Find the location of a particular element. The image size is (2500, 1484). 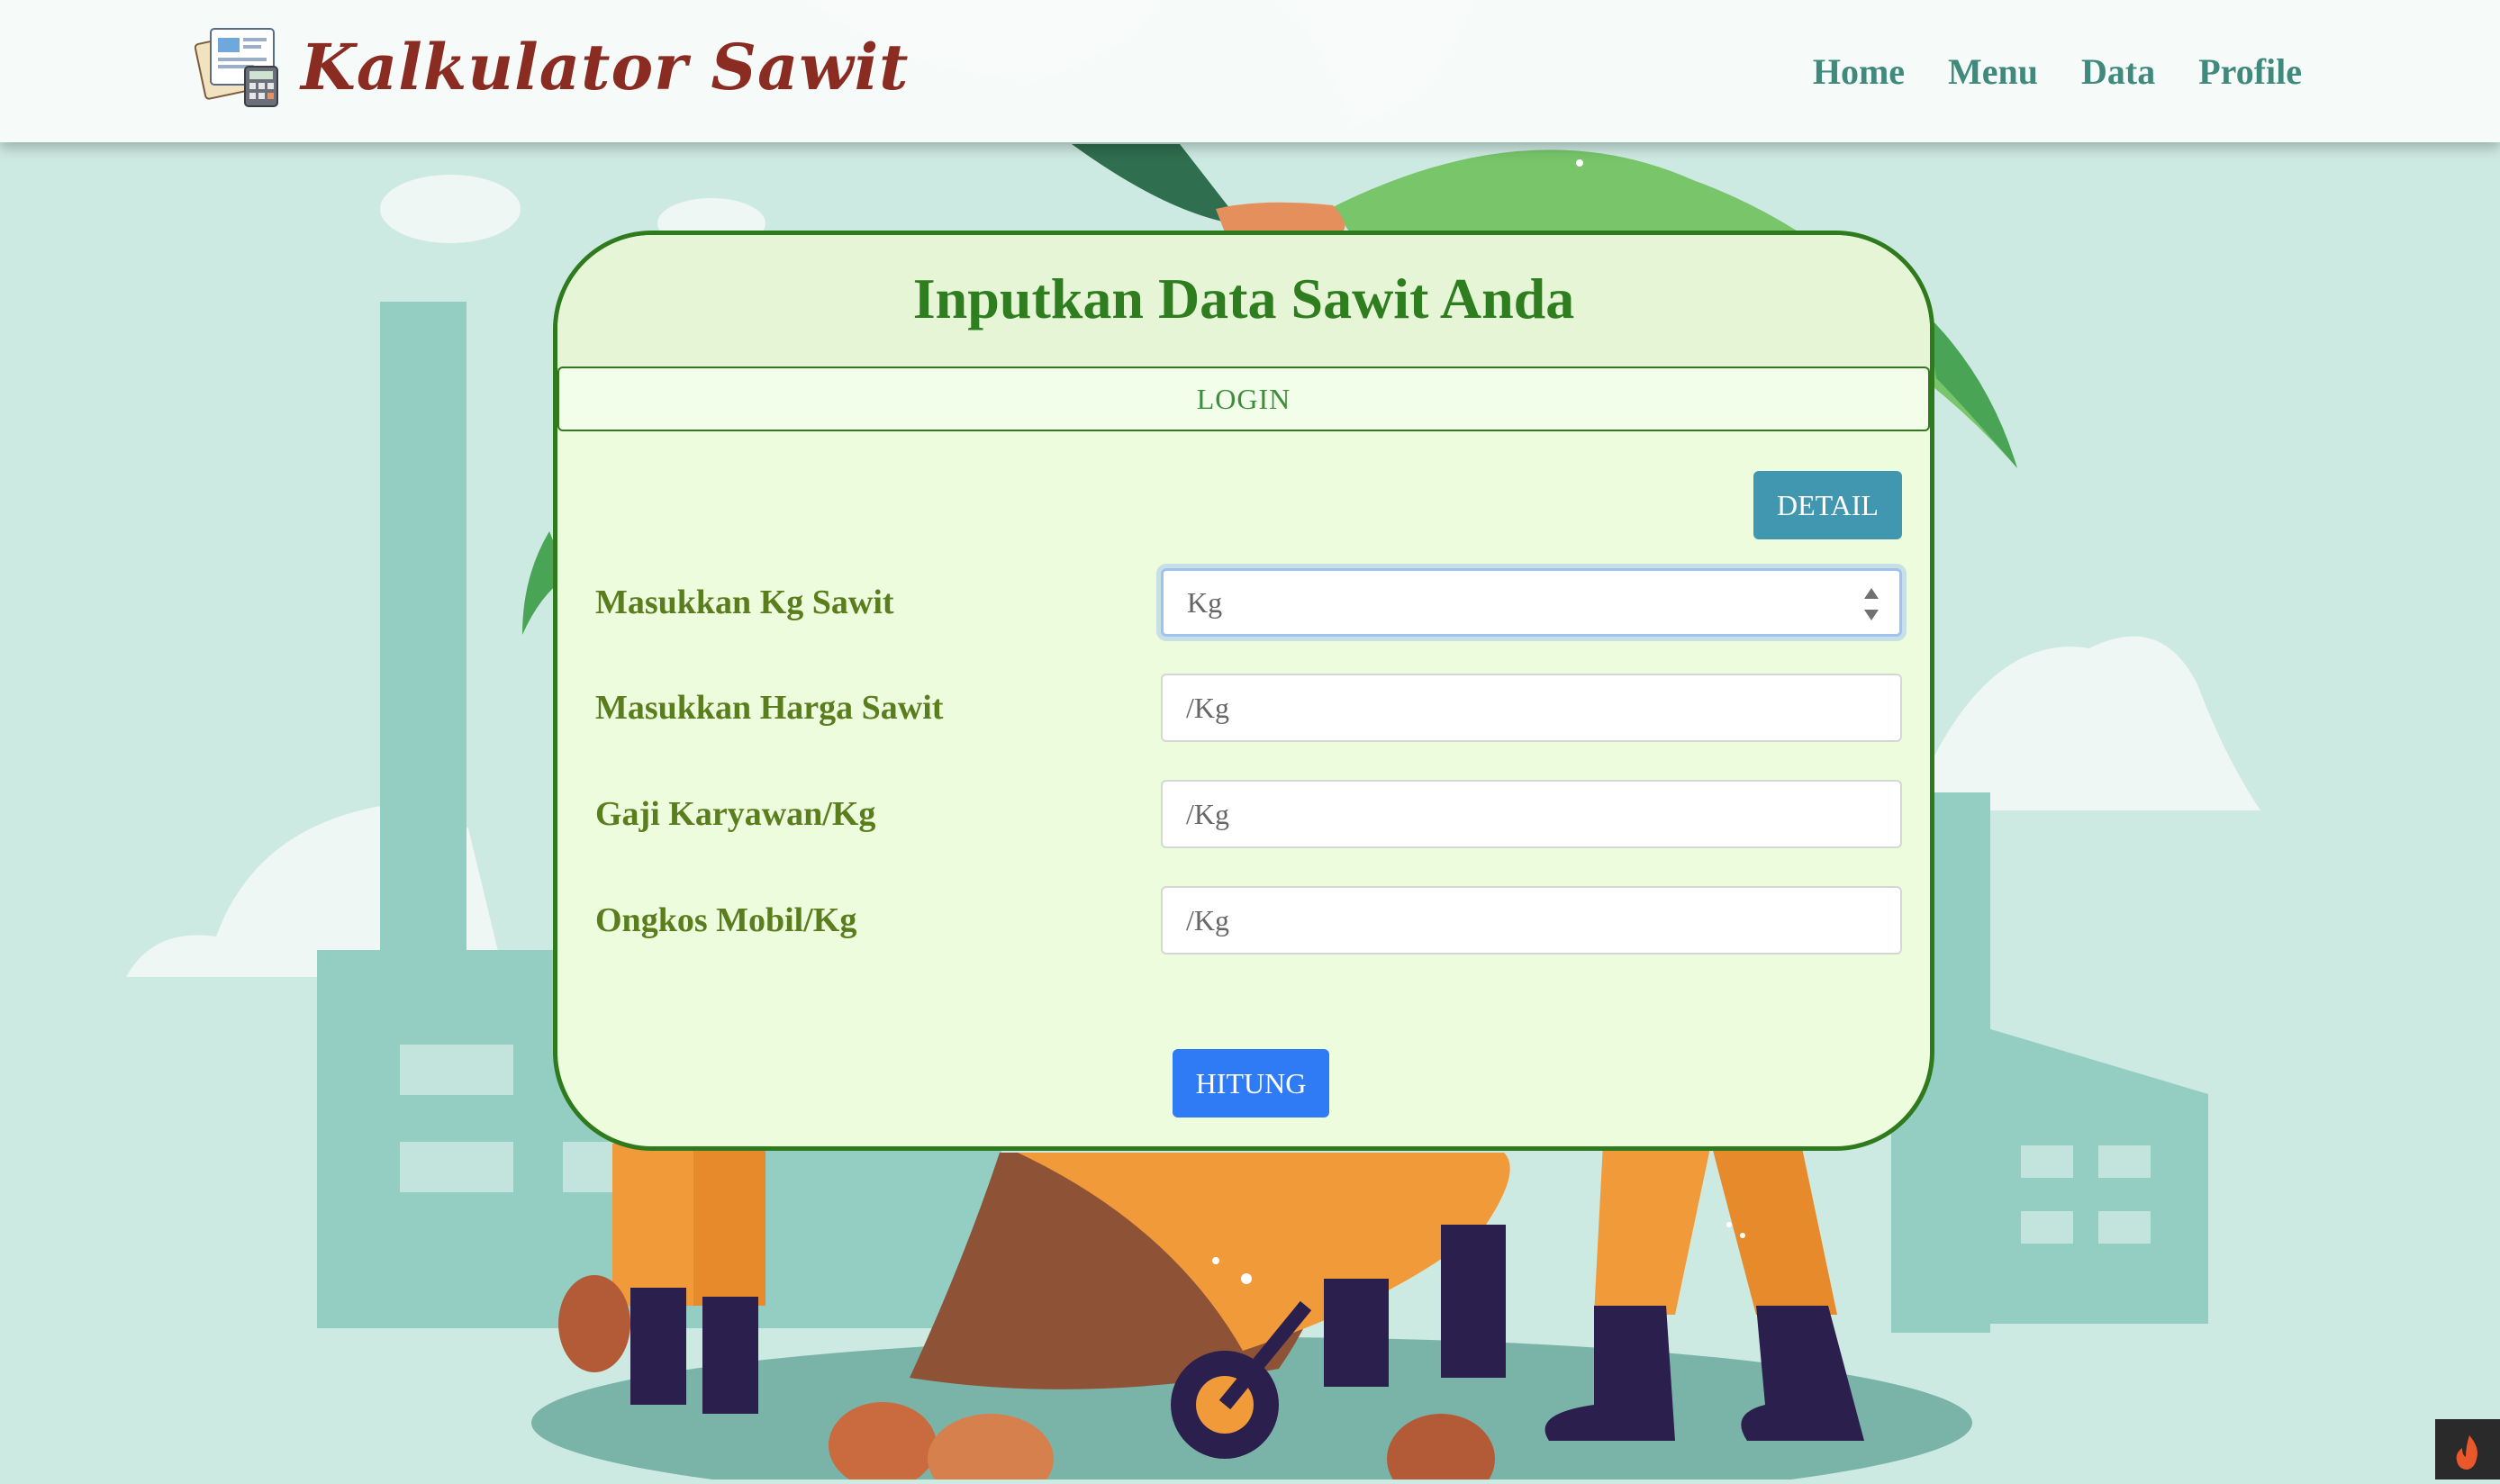

detail-button: DETAIL is located at coordinates (1828, 505).